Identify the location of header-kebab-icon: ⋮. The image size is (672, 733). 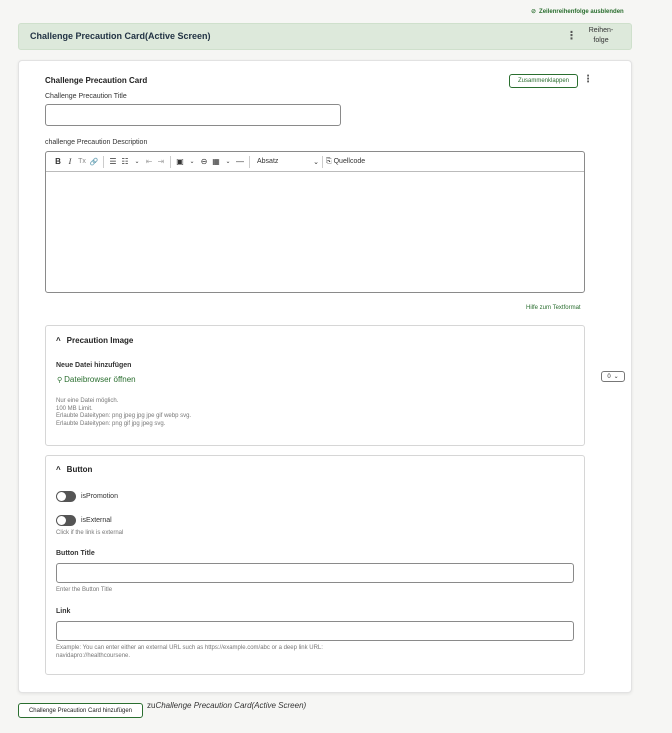
(571, 35).